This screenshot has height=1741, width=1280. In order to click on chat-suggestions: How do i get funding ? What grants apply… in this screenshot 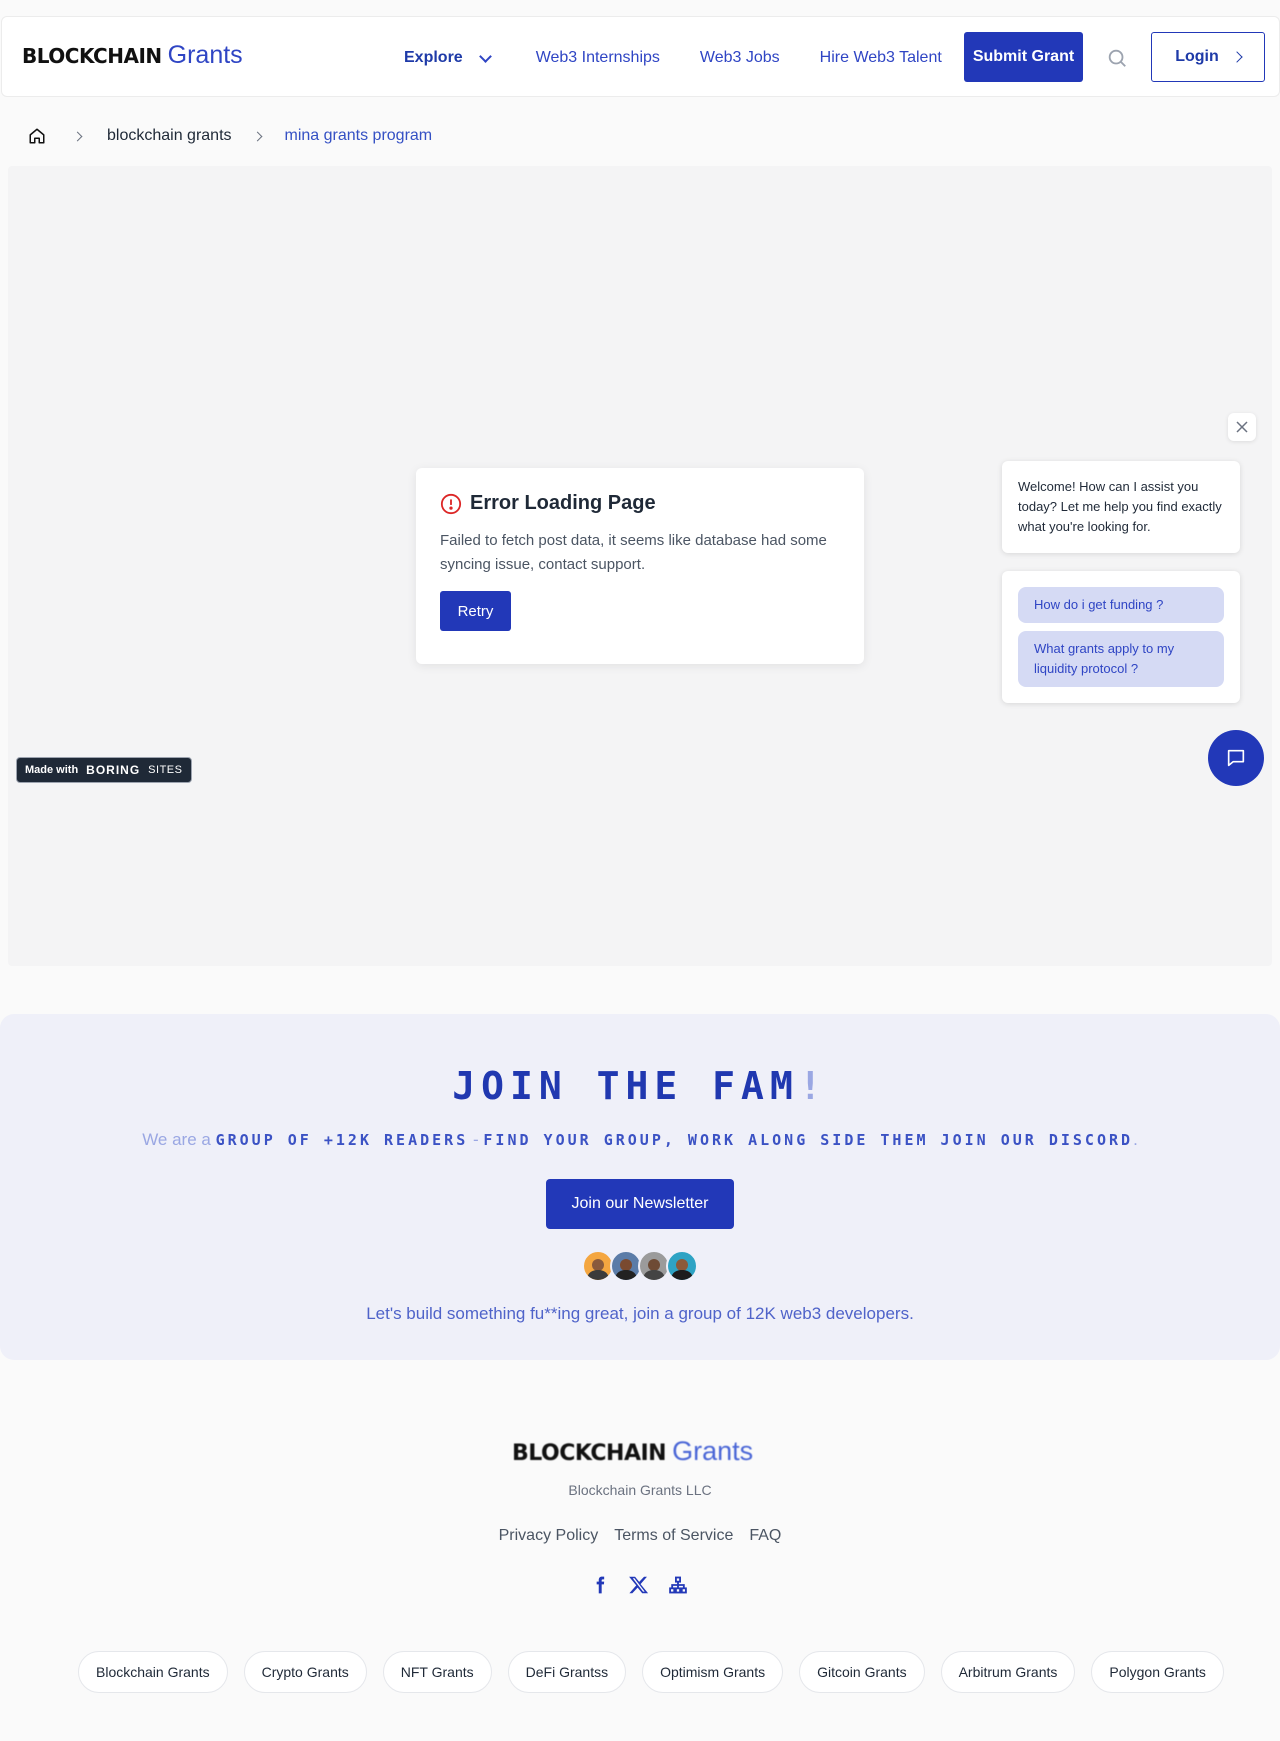, I will do `click(1121, 637)`.